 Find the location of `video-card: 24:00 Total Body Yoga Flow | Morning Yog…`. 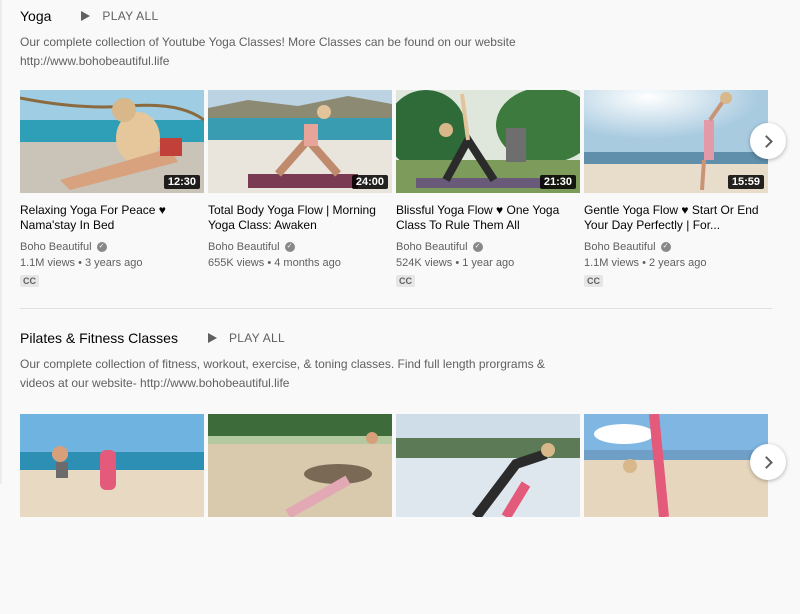

video-card: 24:00 Total Body Yoga Flow | Morning Yog… is located at coordinates (300, 180).